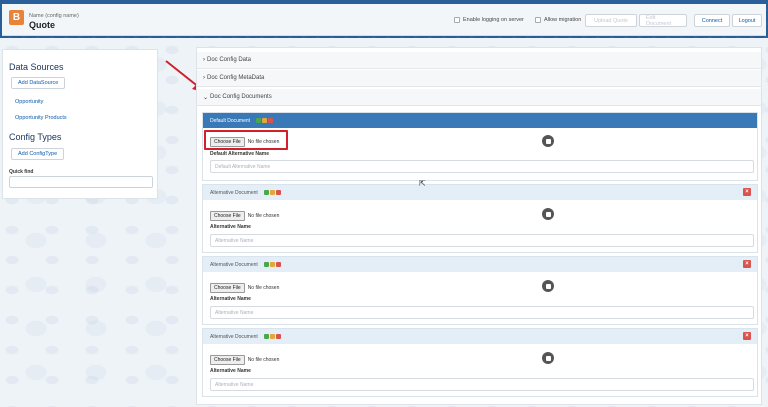  Describe the element at coordinates (663, 20) in the screenshot. I see `edit-document-button: Edit Document` at that location.